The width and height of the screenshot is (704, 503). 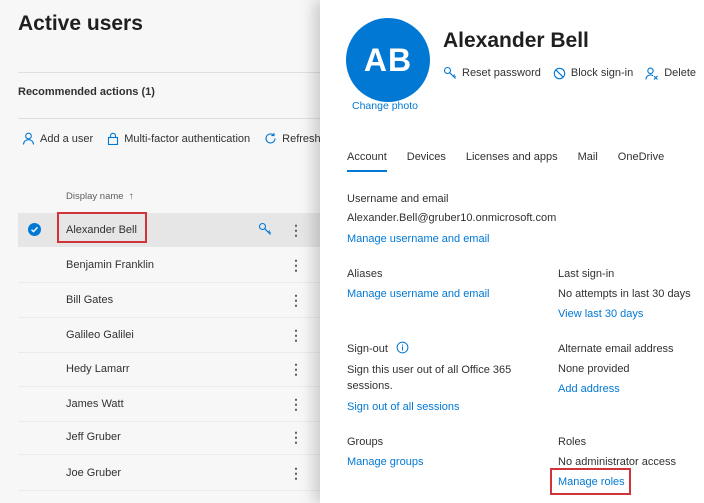 What do you see at coordinates (418, 239) in the screenshot?
I see `manage-username-link: Manage username and email` at bounding box center [418, 239].